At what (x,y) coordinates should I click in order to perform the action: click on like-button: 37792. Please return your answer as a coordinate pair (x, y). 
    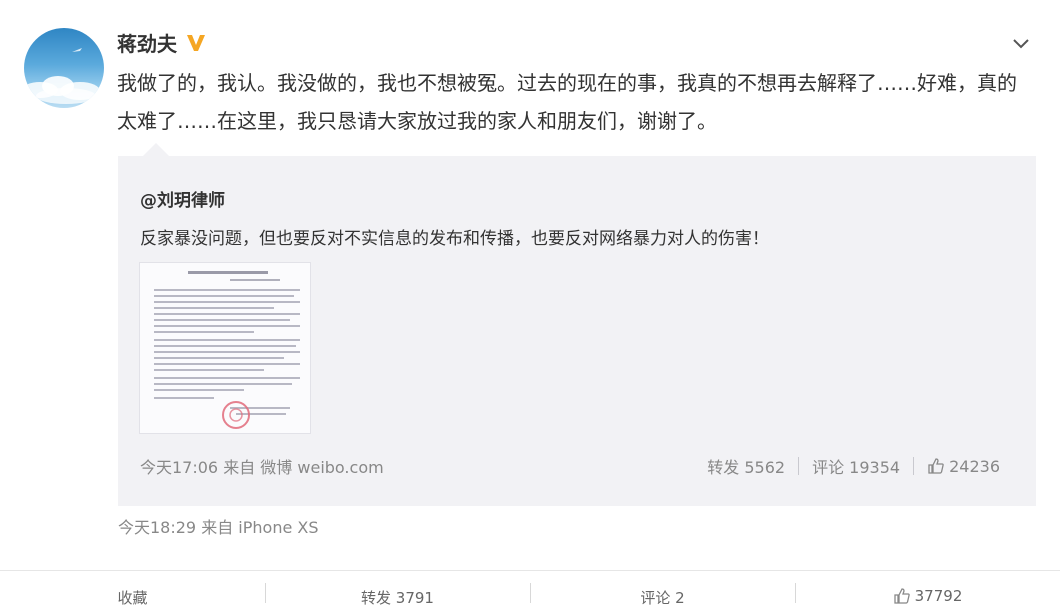
    Looking at the image, I should click on (927, 591).